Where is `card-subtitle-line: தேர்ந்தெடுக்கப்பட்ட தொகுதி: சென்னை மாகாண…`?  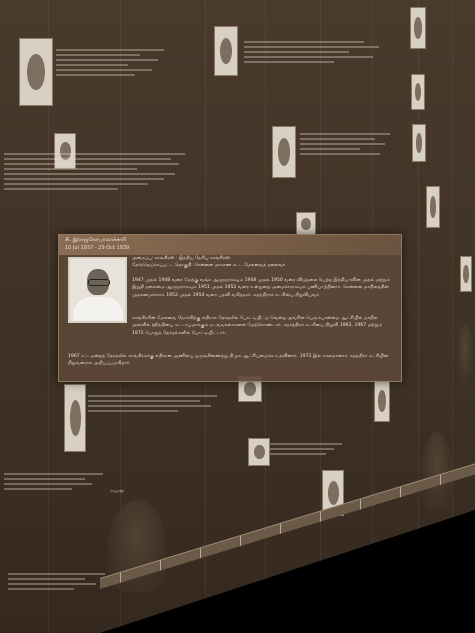 card-subtitle-line: தேர்ந்தெடுக்கப்பட்ட தொகுதி: சென்னை மாகாண… is located at coordinates (209, 265).